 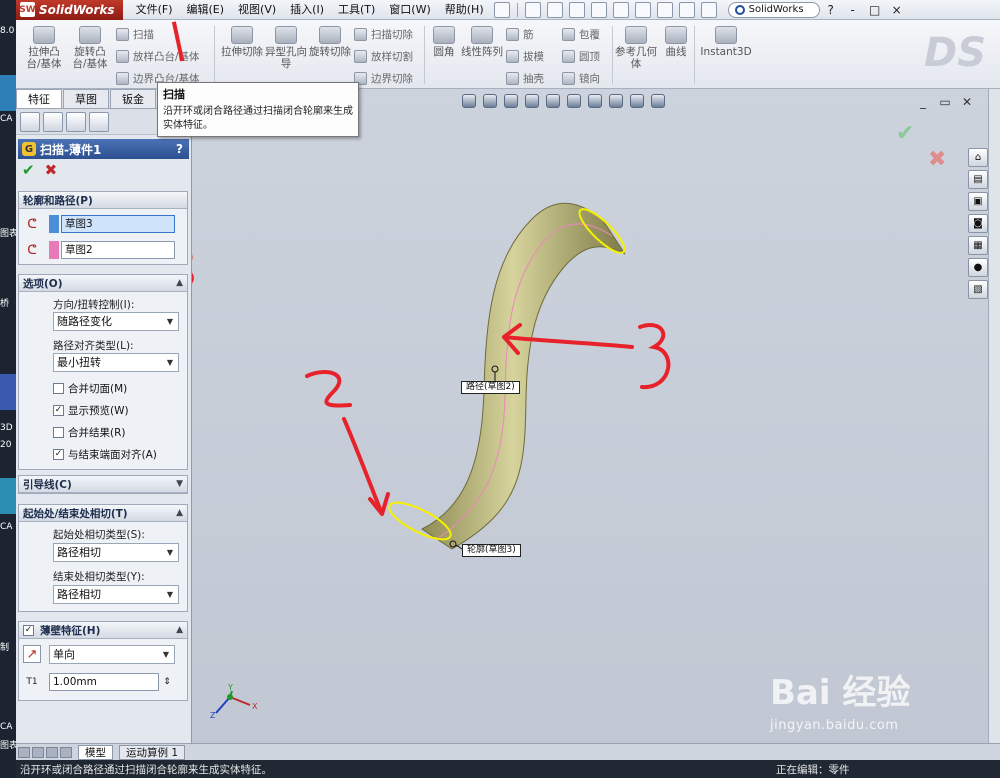 What do you see at coordinates (99, 121) in the screenshot?
I see `dimxpert-icon` at bounding box center [99, 121].